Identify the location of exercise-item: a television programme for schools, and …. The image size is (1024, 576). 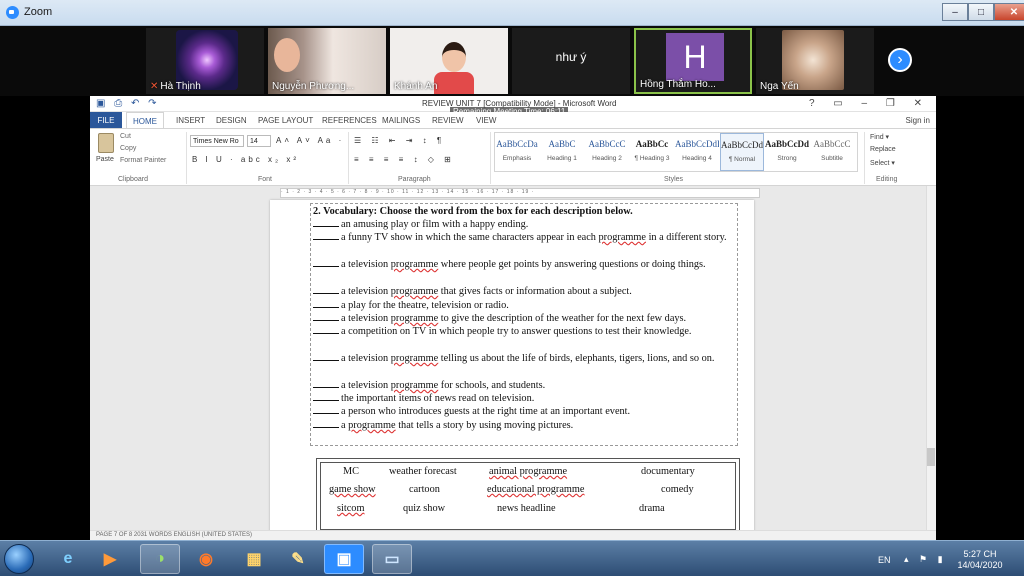
(525, 385).